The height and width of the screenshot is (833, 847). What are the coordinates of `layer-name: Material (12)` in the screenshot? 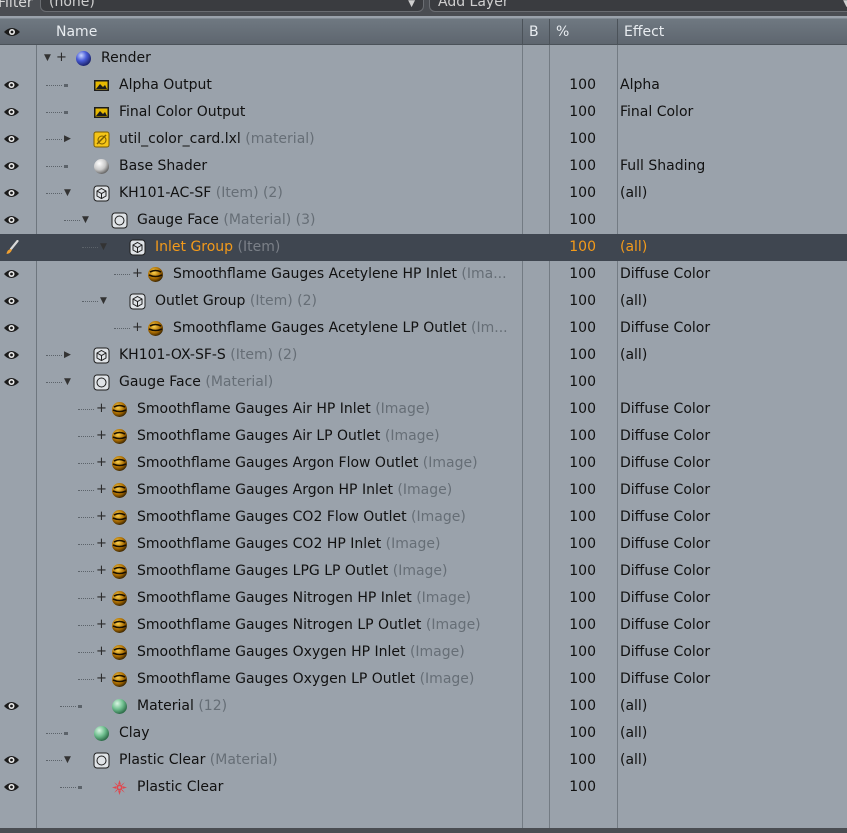 It's located at (182, 706).